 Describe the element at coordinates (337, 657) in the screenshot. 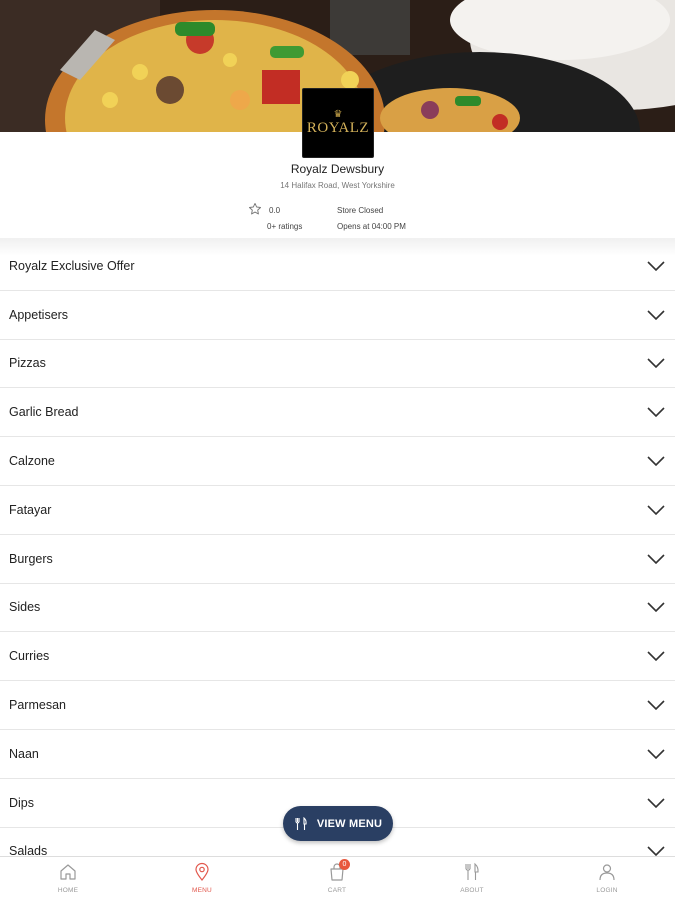

I see `category-row-curries: Curries` at that location.